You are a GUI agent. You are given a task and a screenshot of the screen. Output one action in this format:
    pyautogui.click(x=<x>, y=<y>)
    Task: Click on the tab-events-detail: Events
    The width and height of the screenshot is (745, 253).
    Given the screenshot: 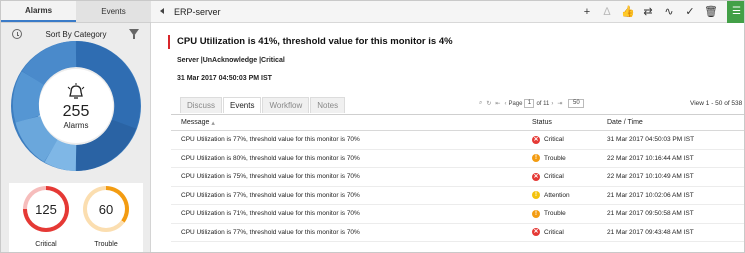 What is the action you would take?
    pyautogui.click(x=242, y=105)
    